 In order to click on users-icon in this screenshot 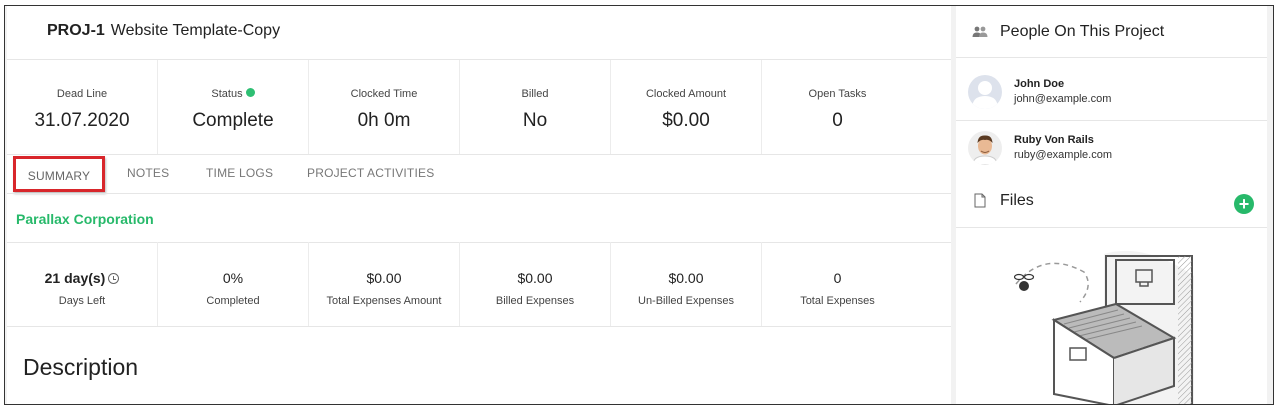, I will do `click(980, 31)`.